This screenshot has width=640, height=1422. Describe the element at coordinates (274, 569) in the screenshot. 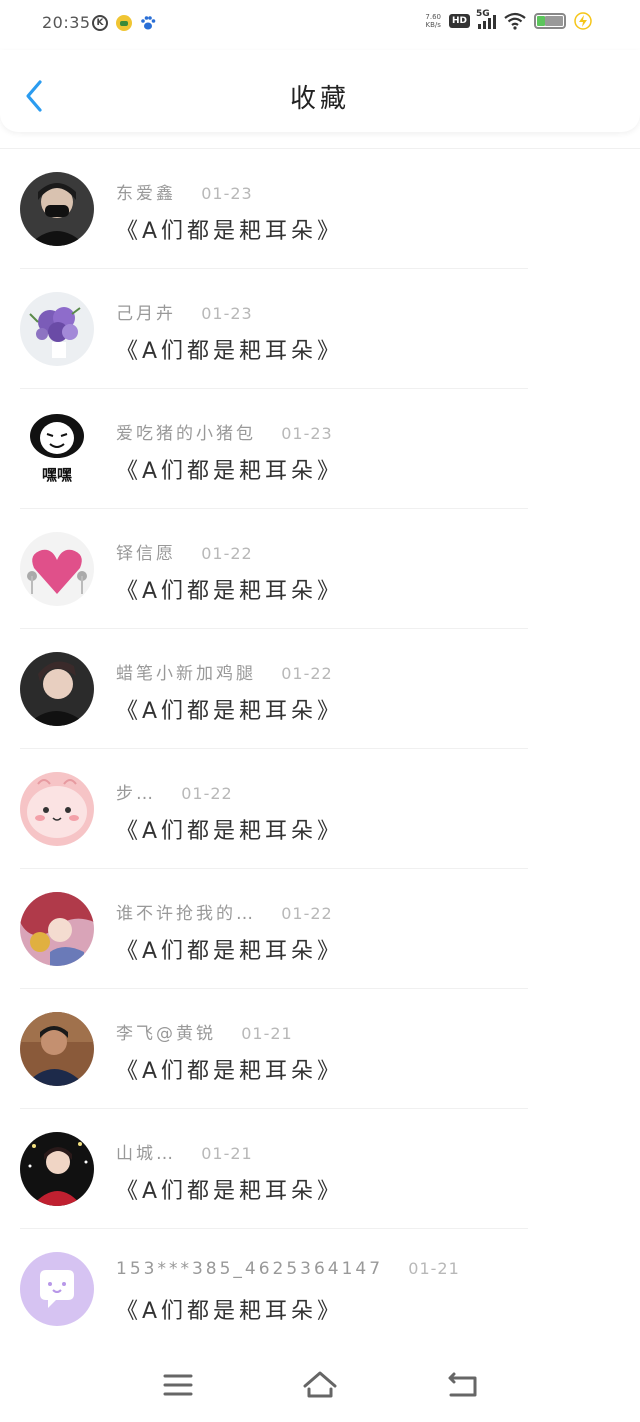

I see `list-item: 铎信愿 01-22 《A们都是耙耳朵》` at that location.